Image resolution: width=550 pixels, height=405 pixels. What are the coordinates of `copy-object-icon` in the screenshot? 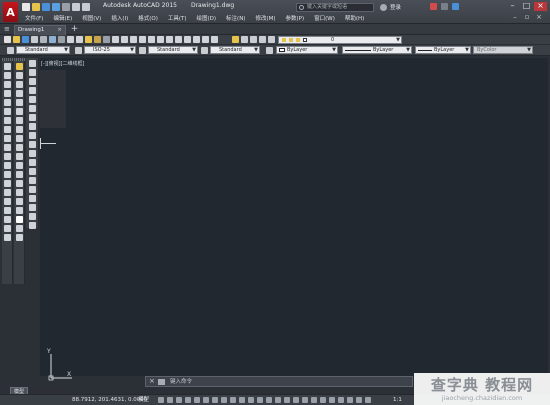 It's located at (19, 75).